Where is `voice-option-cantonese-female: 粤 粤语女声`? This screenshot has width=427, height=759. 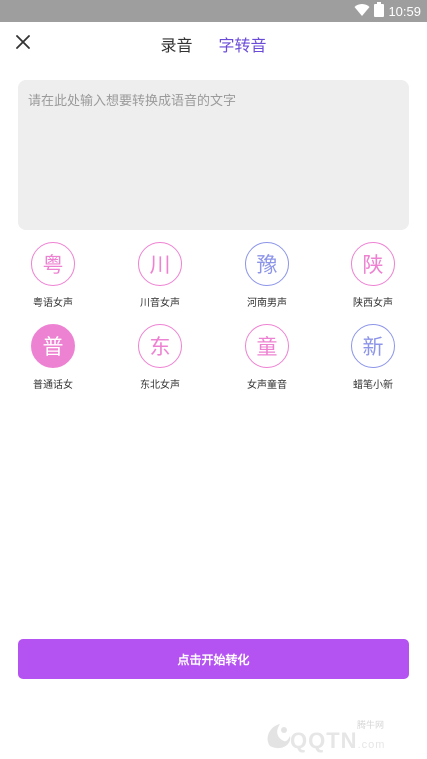
voice-option-cantonese-female: 粤 粤语女声 is located at coordinates (53, 275).